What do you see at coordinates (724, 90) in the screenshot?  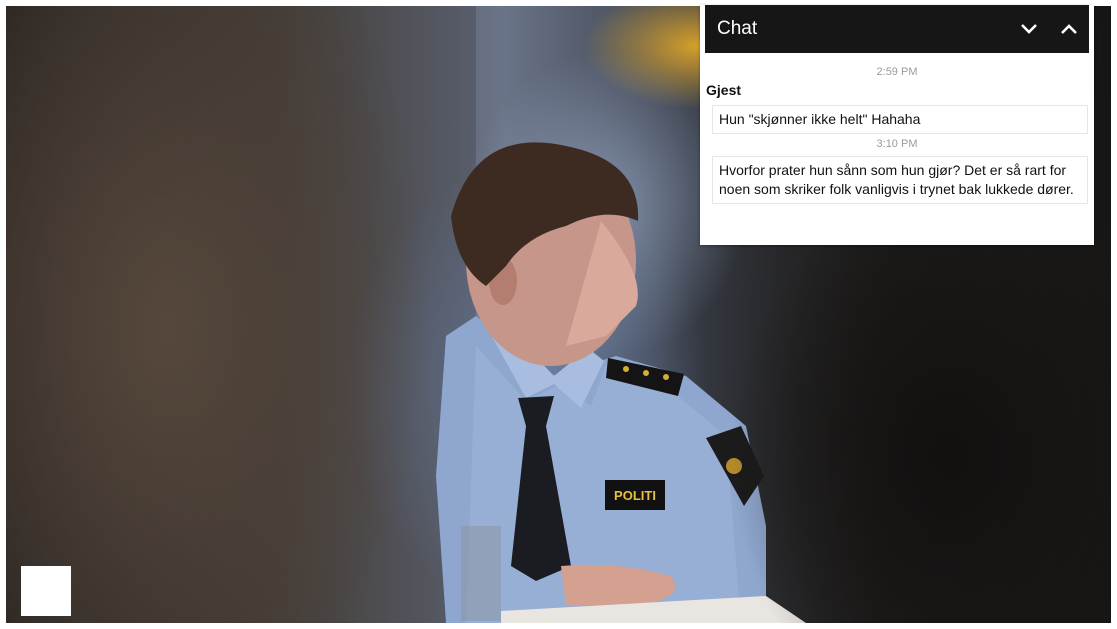 I see `message-author: Gjest` at bounding box center [724, 90].